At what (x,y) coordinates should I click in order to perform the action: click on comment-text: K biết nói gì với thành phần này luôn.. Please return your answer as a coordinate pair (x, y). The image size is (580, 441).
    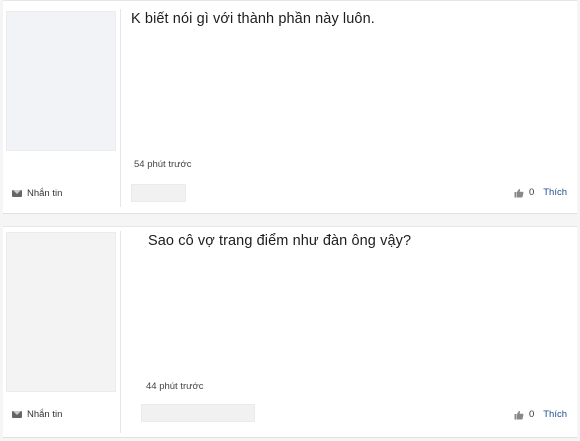
    Looking at the image, I should click on (253, 19).